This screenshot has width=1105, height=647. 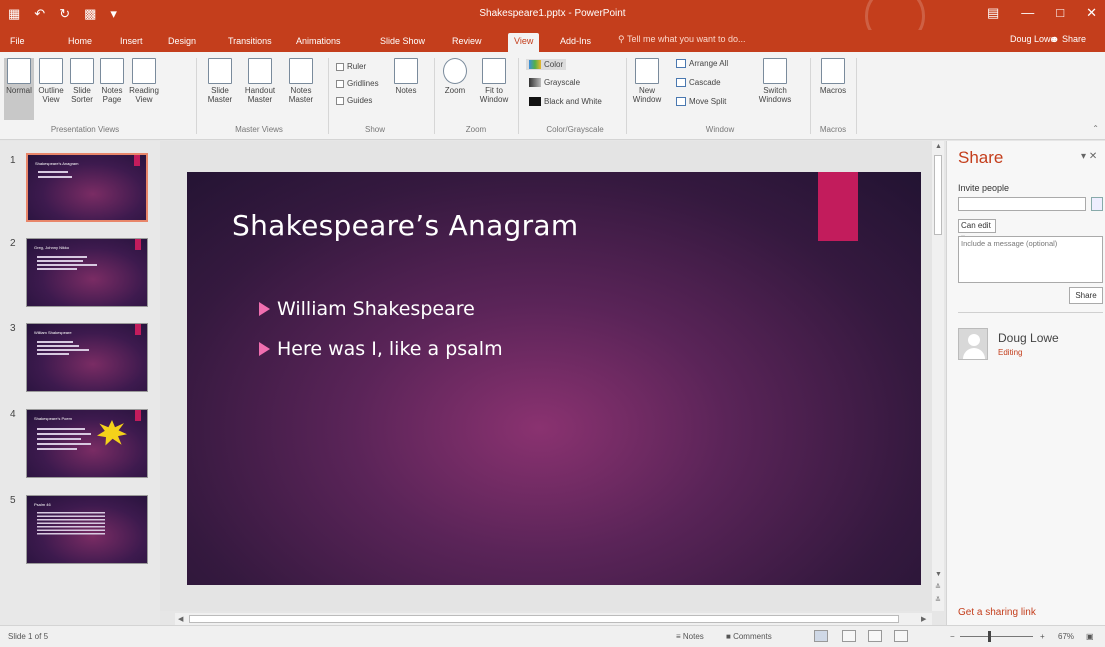 I want to click on share-submit-button: Share, so click(x=1086, y=295).